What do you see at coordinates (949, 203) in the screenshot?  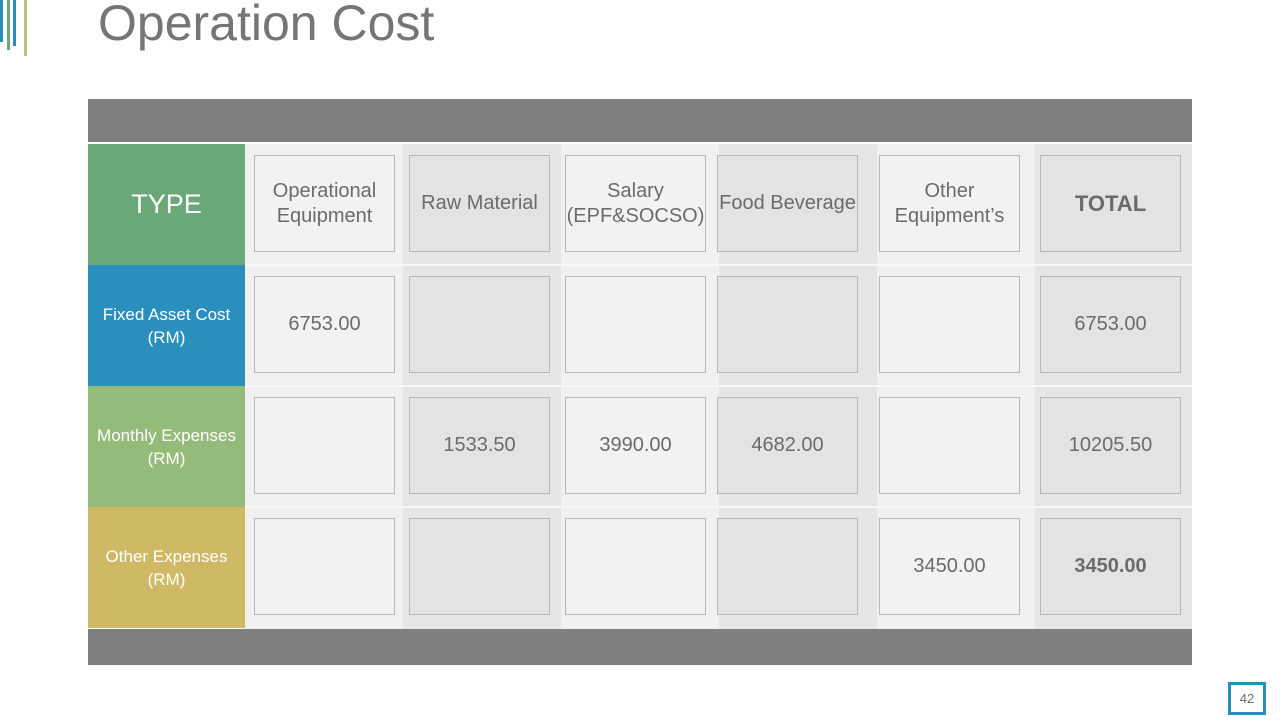 I see `column-header-other-equipment: Other Equipment’s` at bounding box center [949, 203].